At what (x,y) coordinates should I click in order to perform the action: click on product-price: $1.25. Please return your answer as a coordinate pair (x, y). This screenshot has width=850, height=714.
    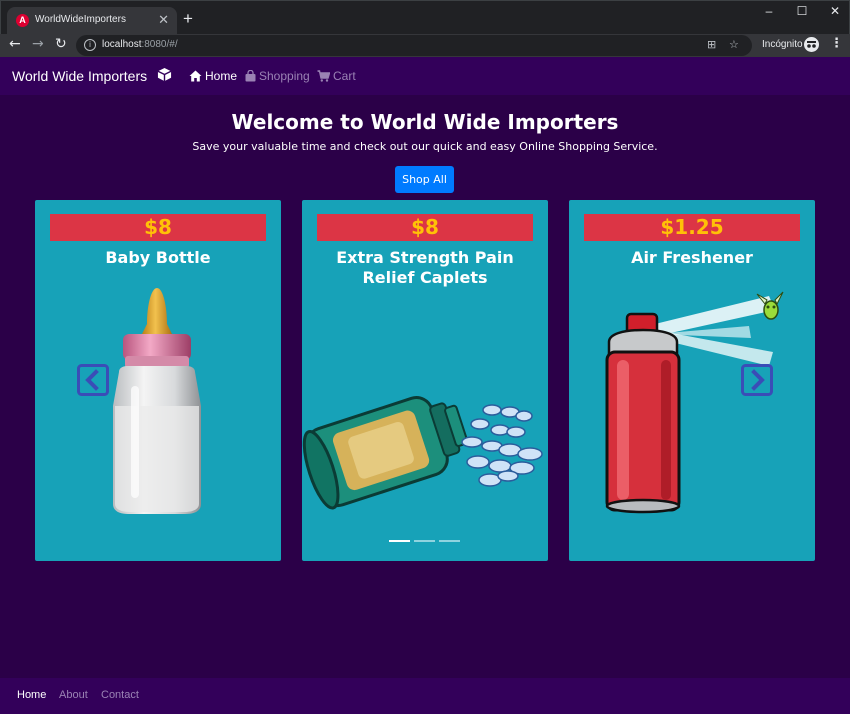
    Looking at the image, I should click on (692, 227).